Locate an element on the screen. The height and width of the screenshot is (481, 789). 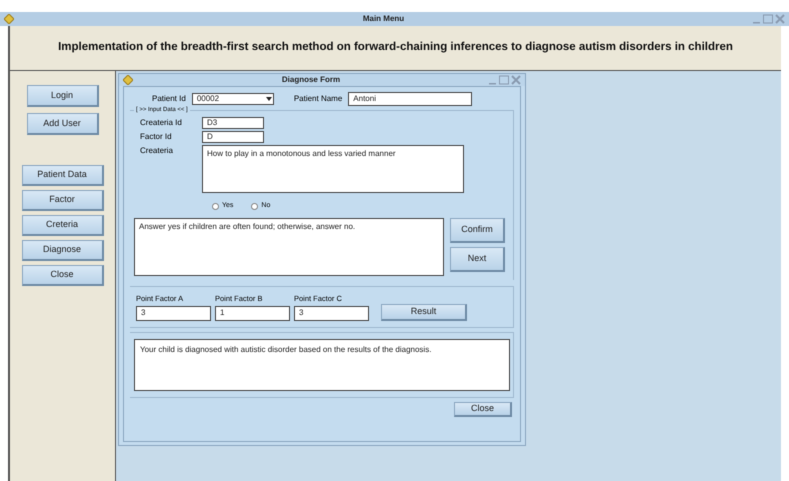
point-field: 1 is located at coordinates (252, 313).